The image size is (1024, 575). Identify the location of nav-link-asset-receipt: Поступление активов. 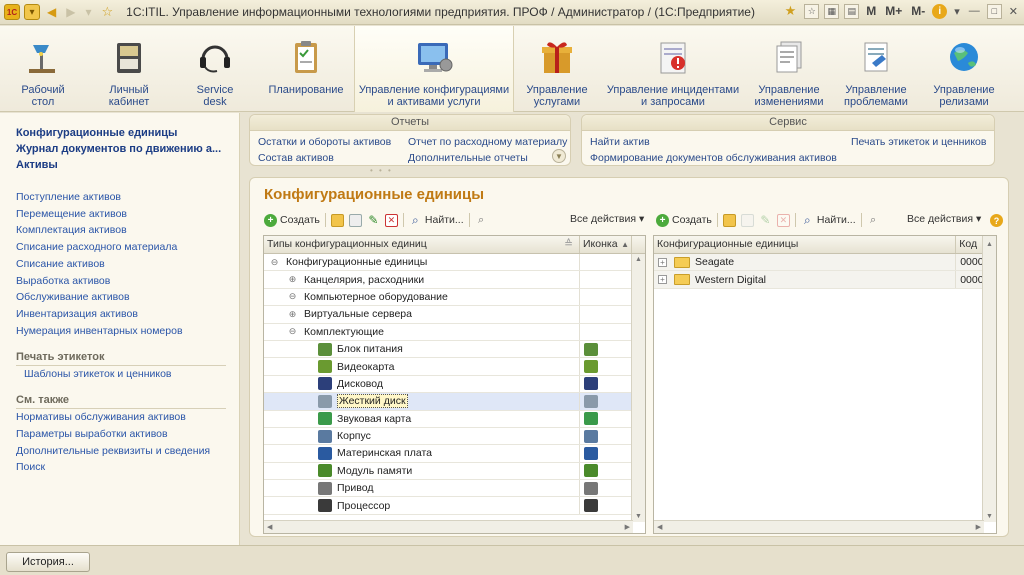
(127, 197).